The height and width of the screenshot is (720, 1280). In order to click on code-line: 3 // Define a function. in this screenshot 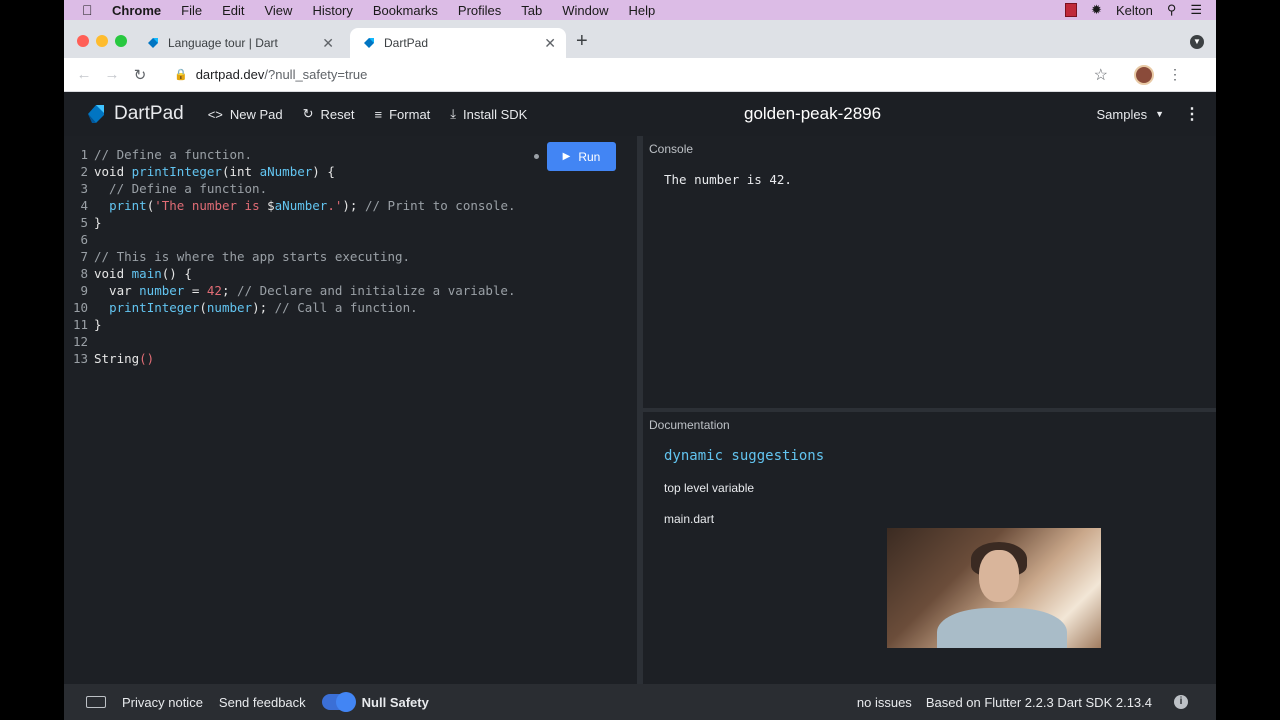, I will do `click(165, 188)`.